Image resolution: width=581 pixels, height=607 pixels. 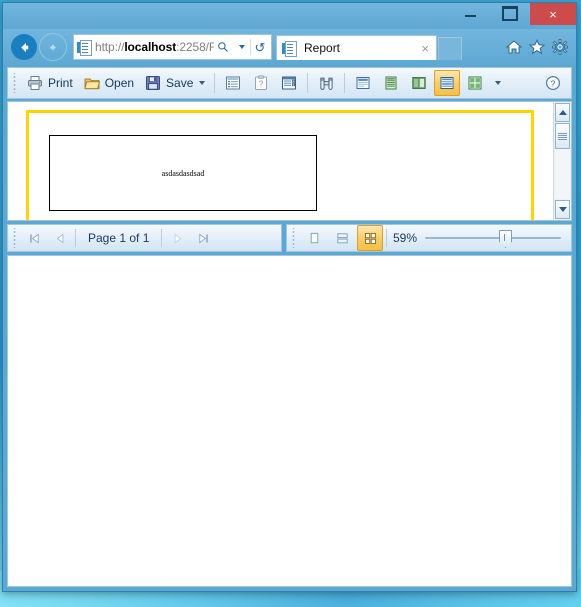 I want to click on previous-page-button, so click(x=60, y=238).